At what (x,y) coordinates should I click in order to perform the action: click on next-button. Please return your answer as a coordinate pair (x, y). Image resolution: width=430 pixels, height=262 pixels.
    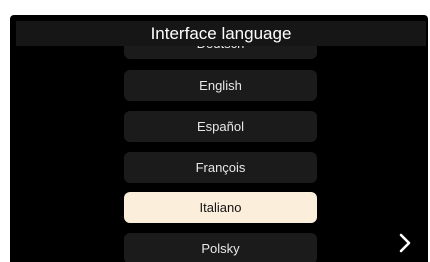
    Looking at the image, I should click on (405, 243).